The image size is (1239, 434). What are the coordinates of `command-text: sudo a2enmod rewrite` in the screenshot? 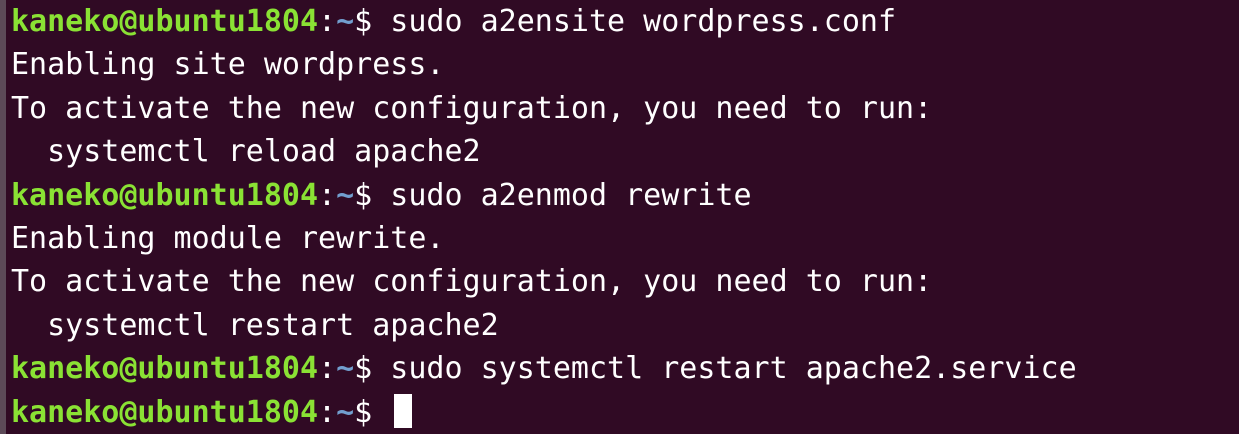 It's located at (571, 195).